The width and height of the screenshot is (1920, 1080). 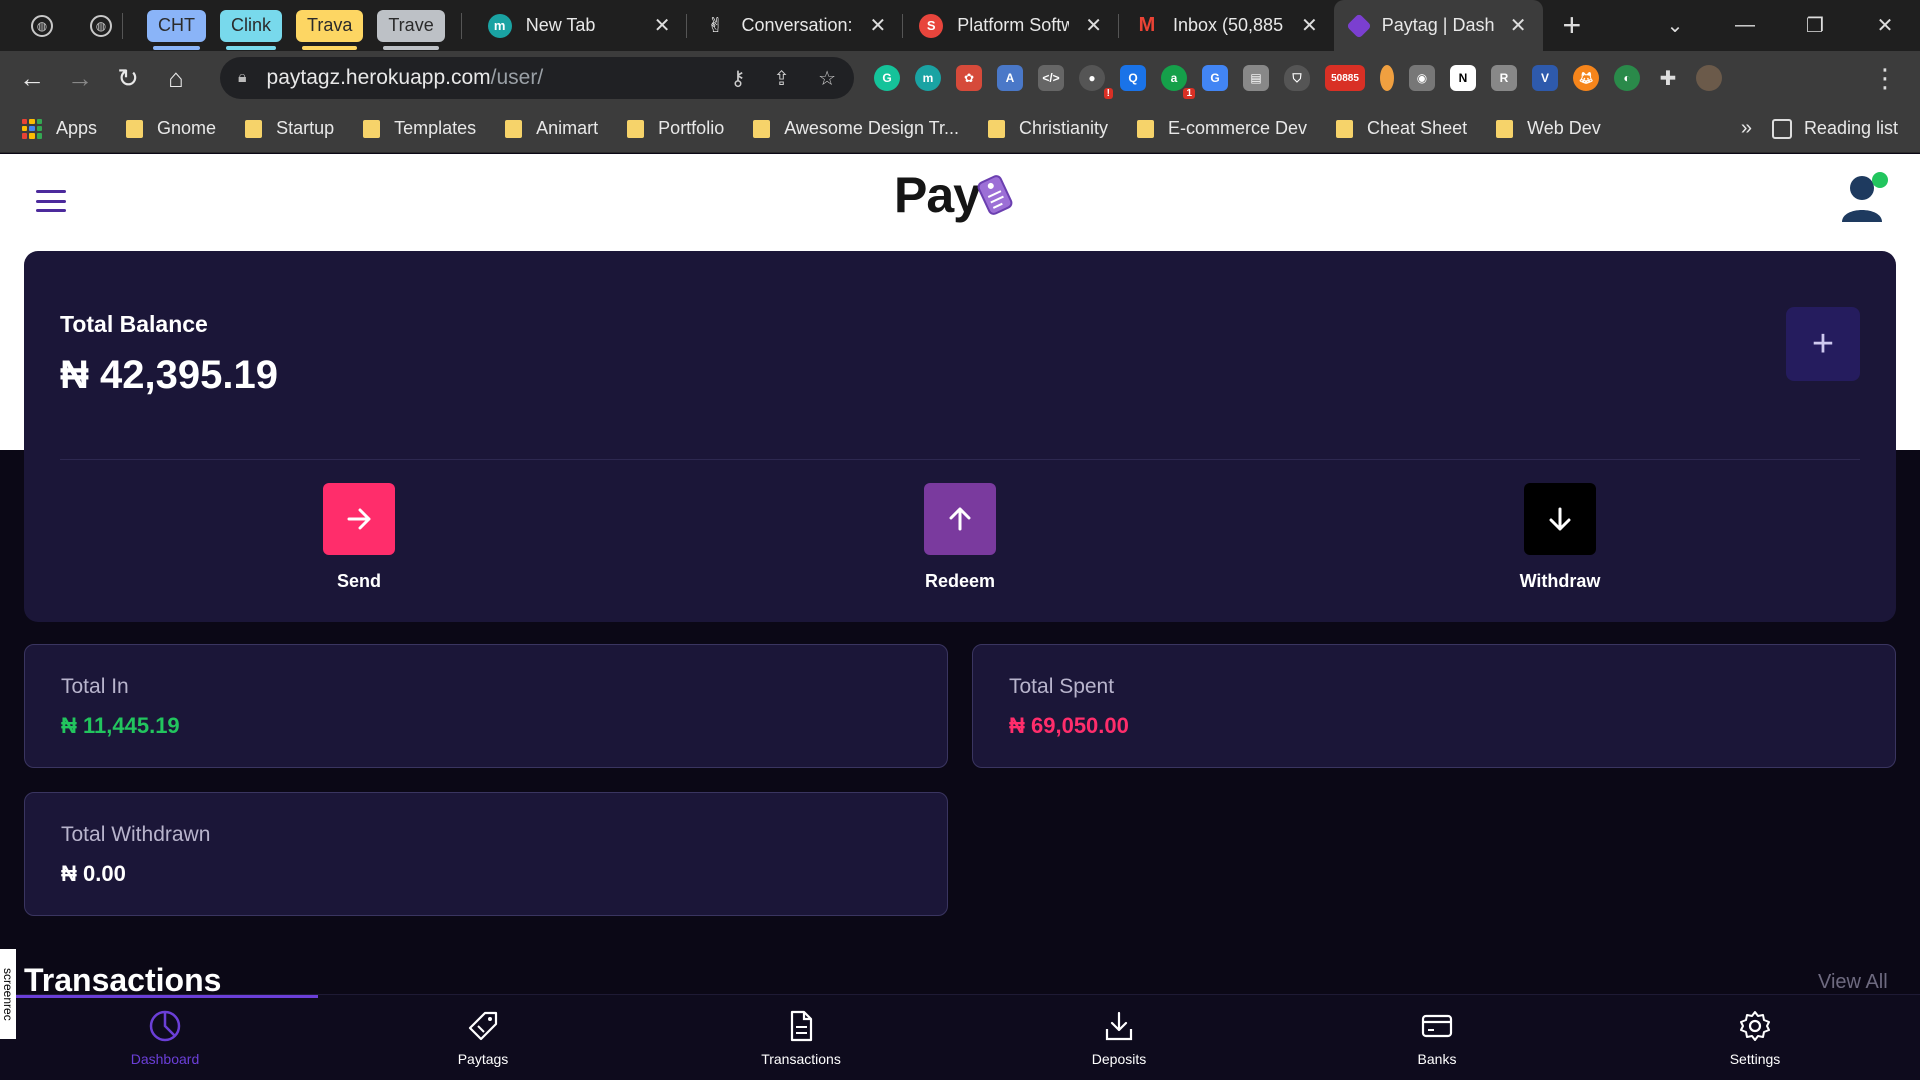 What do you see at coordinates (1885, 78) in the screenshot?
I see `kebab-menu-icon: ⋮` at bounding box center [1885, 78].